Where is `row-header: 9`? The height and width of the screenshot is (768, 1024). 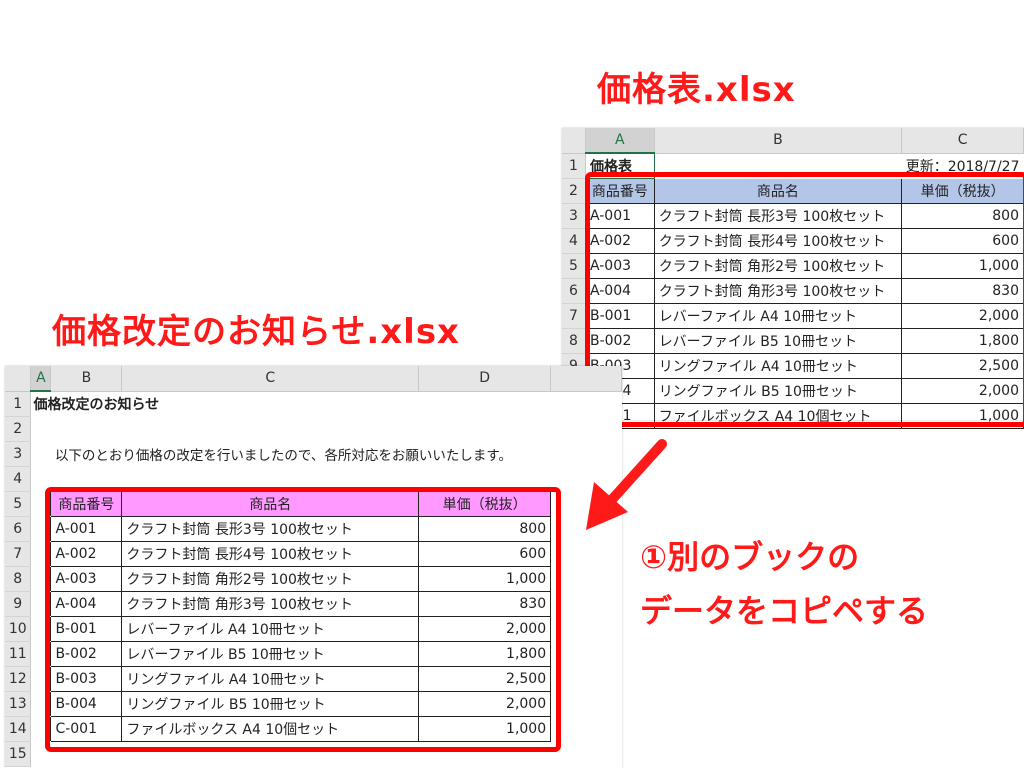
row-header: 9 is located at coordinates (18, 604).